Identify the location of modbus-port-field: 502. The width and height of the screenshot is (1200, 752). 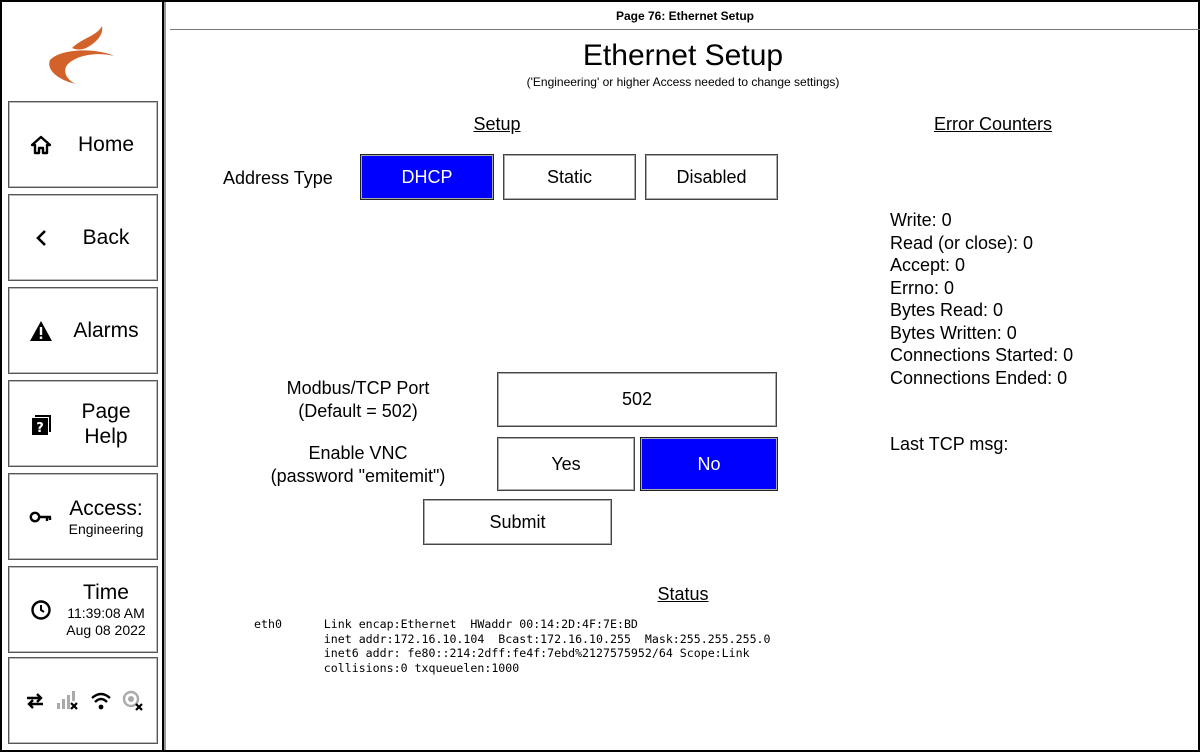
(637, 399).